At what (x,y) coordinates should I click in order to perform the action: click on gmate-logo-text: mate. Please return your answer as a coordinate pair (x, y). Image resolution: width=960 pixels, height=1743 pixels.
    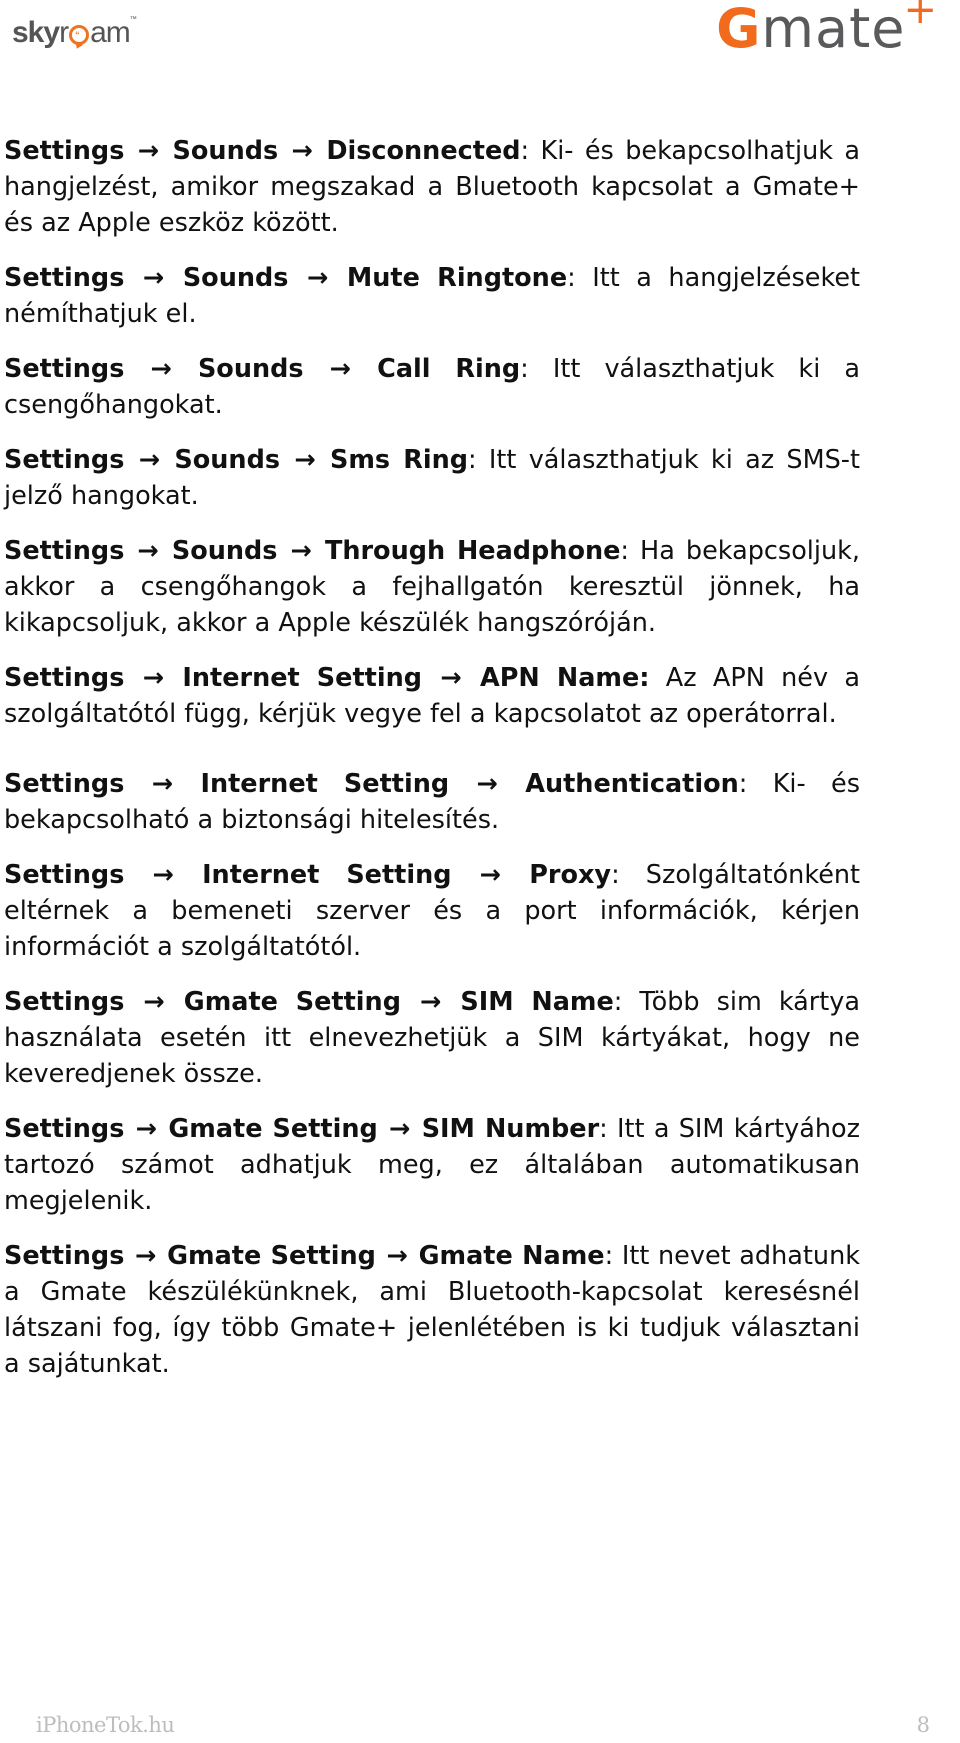
    Looking at the image, I should click on (833, 30).